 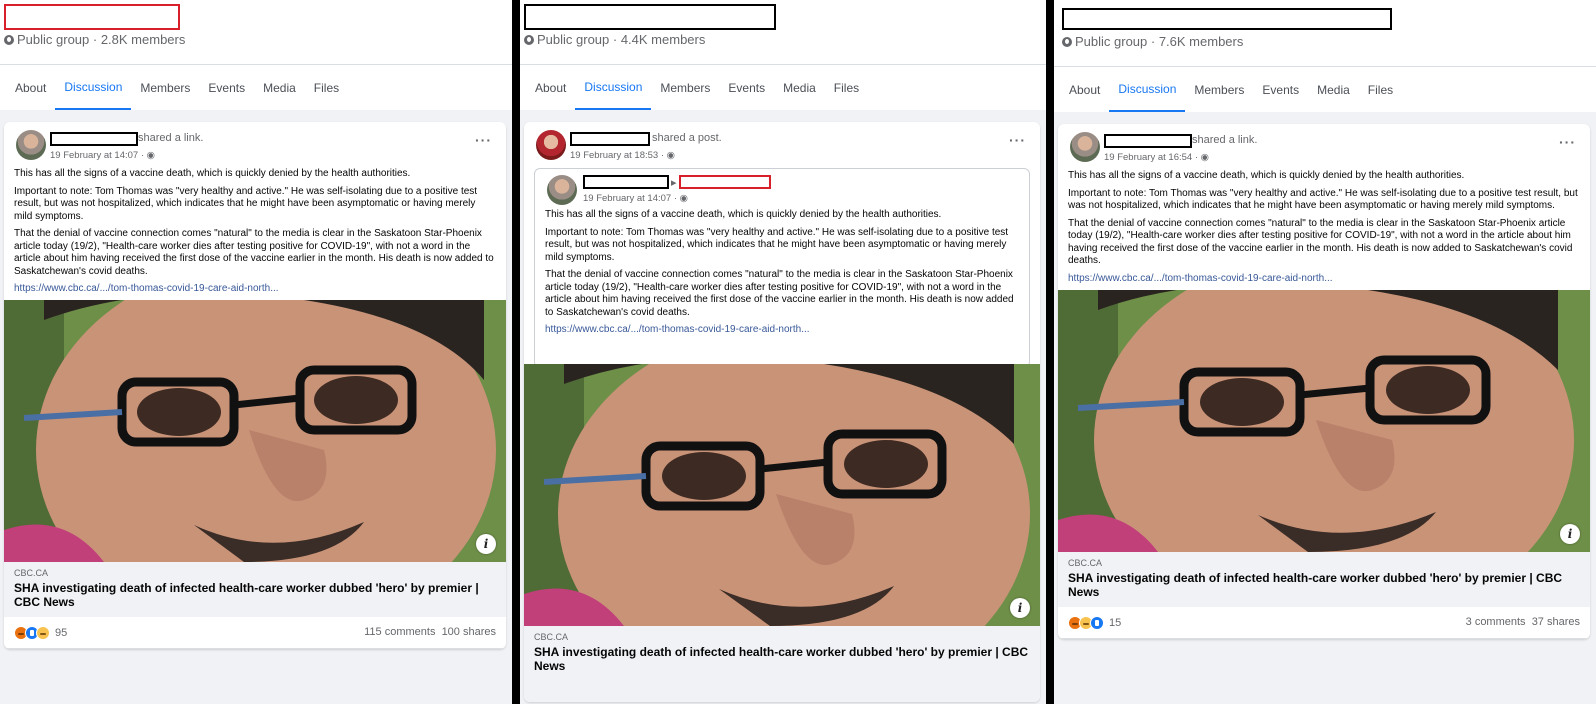 What do you see at coordinates (94, 39) in the screenshot?
I see `group-meta: Public group · 2.8K members` at bounding box center [94, 39].